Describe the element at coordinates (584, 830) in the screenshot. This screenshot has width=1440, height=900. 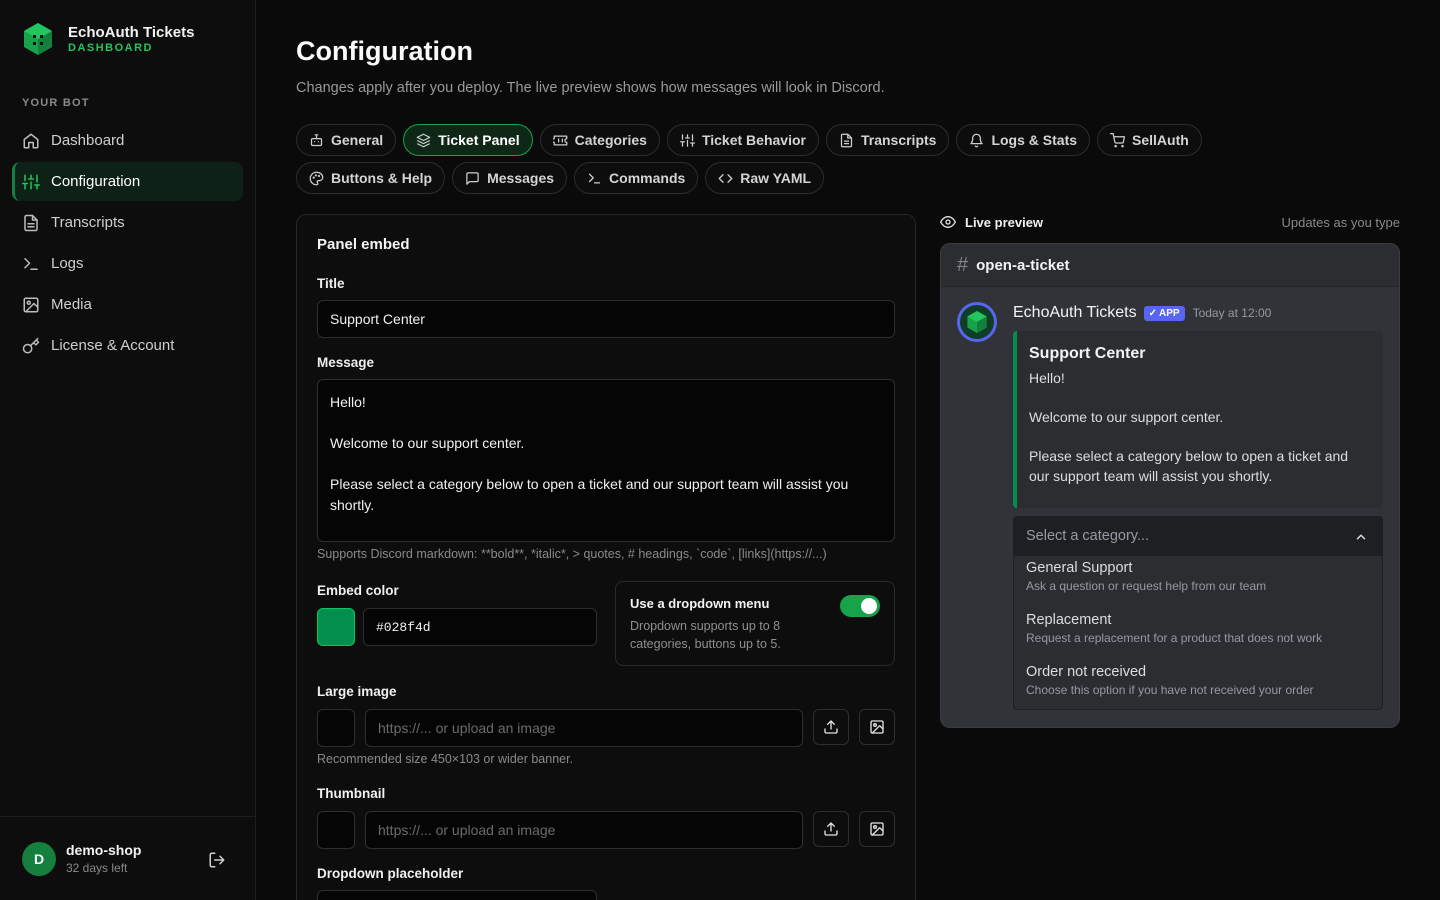
I see `thumbnail-input: https://... or upload an image` at that location.